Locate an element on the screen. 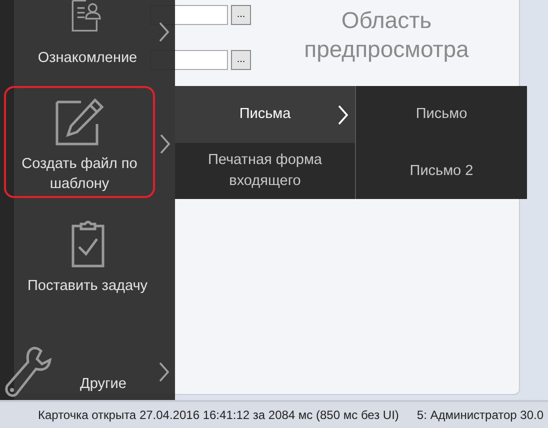 The image size is (548, 428). submenu-label: Печатная форма входящего is located at coordinates (265, 170).